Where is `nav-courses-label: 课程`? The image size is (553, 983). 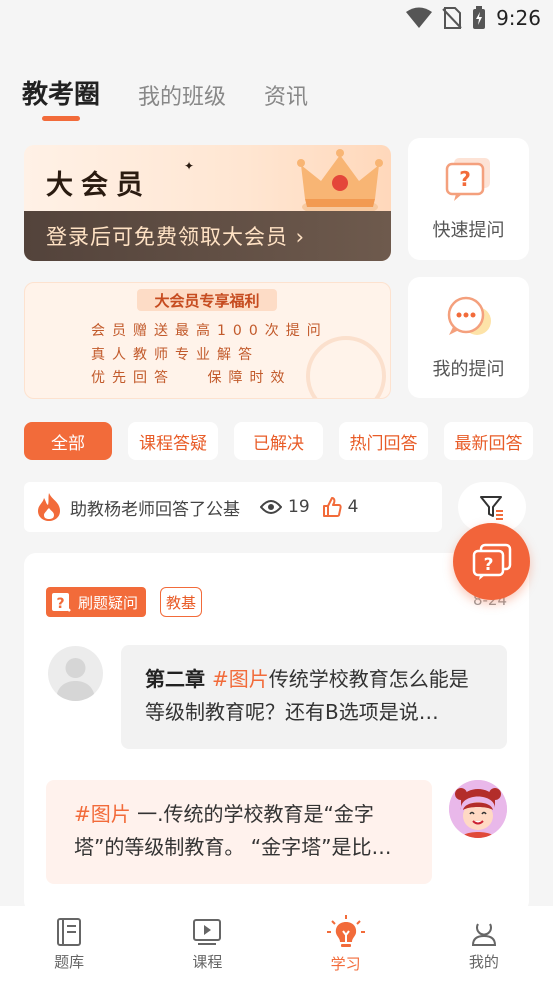
nav-courses-label: 课程 is located at coordinates (207, 962).